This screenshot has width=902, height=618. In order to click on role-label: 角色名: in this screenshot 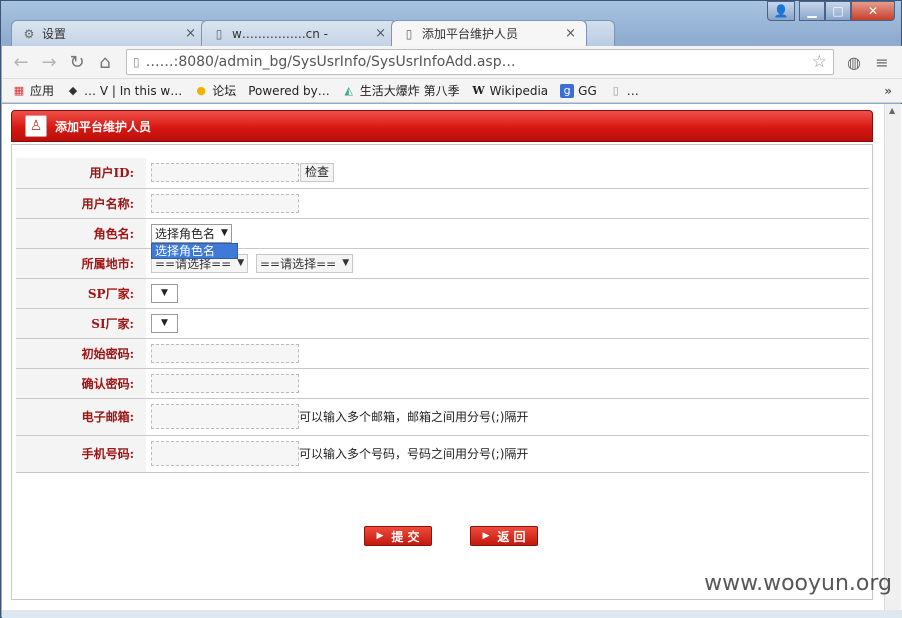, I will do `click(81, 233)`.